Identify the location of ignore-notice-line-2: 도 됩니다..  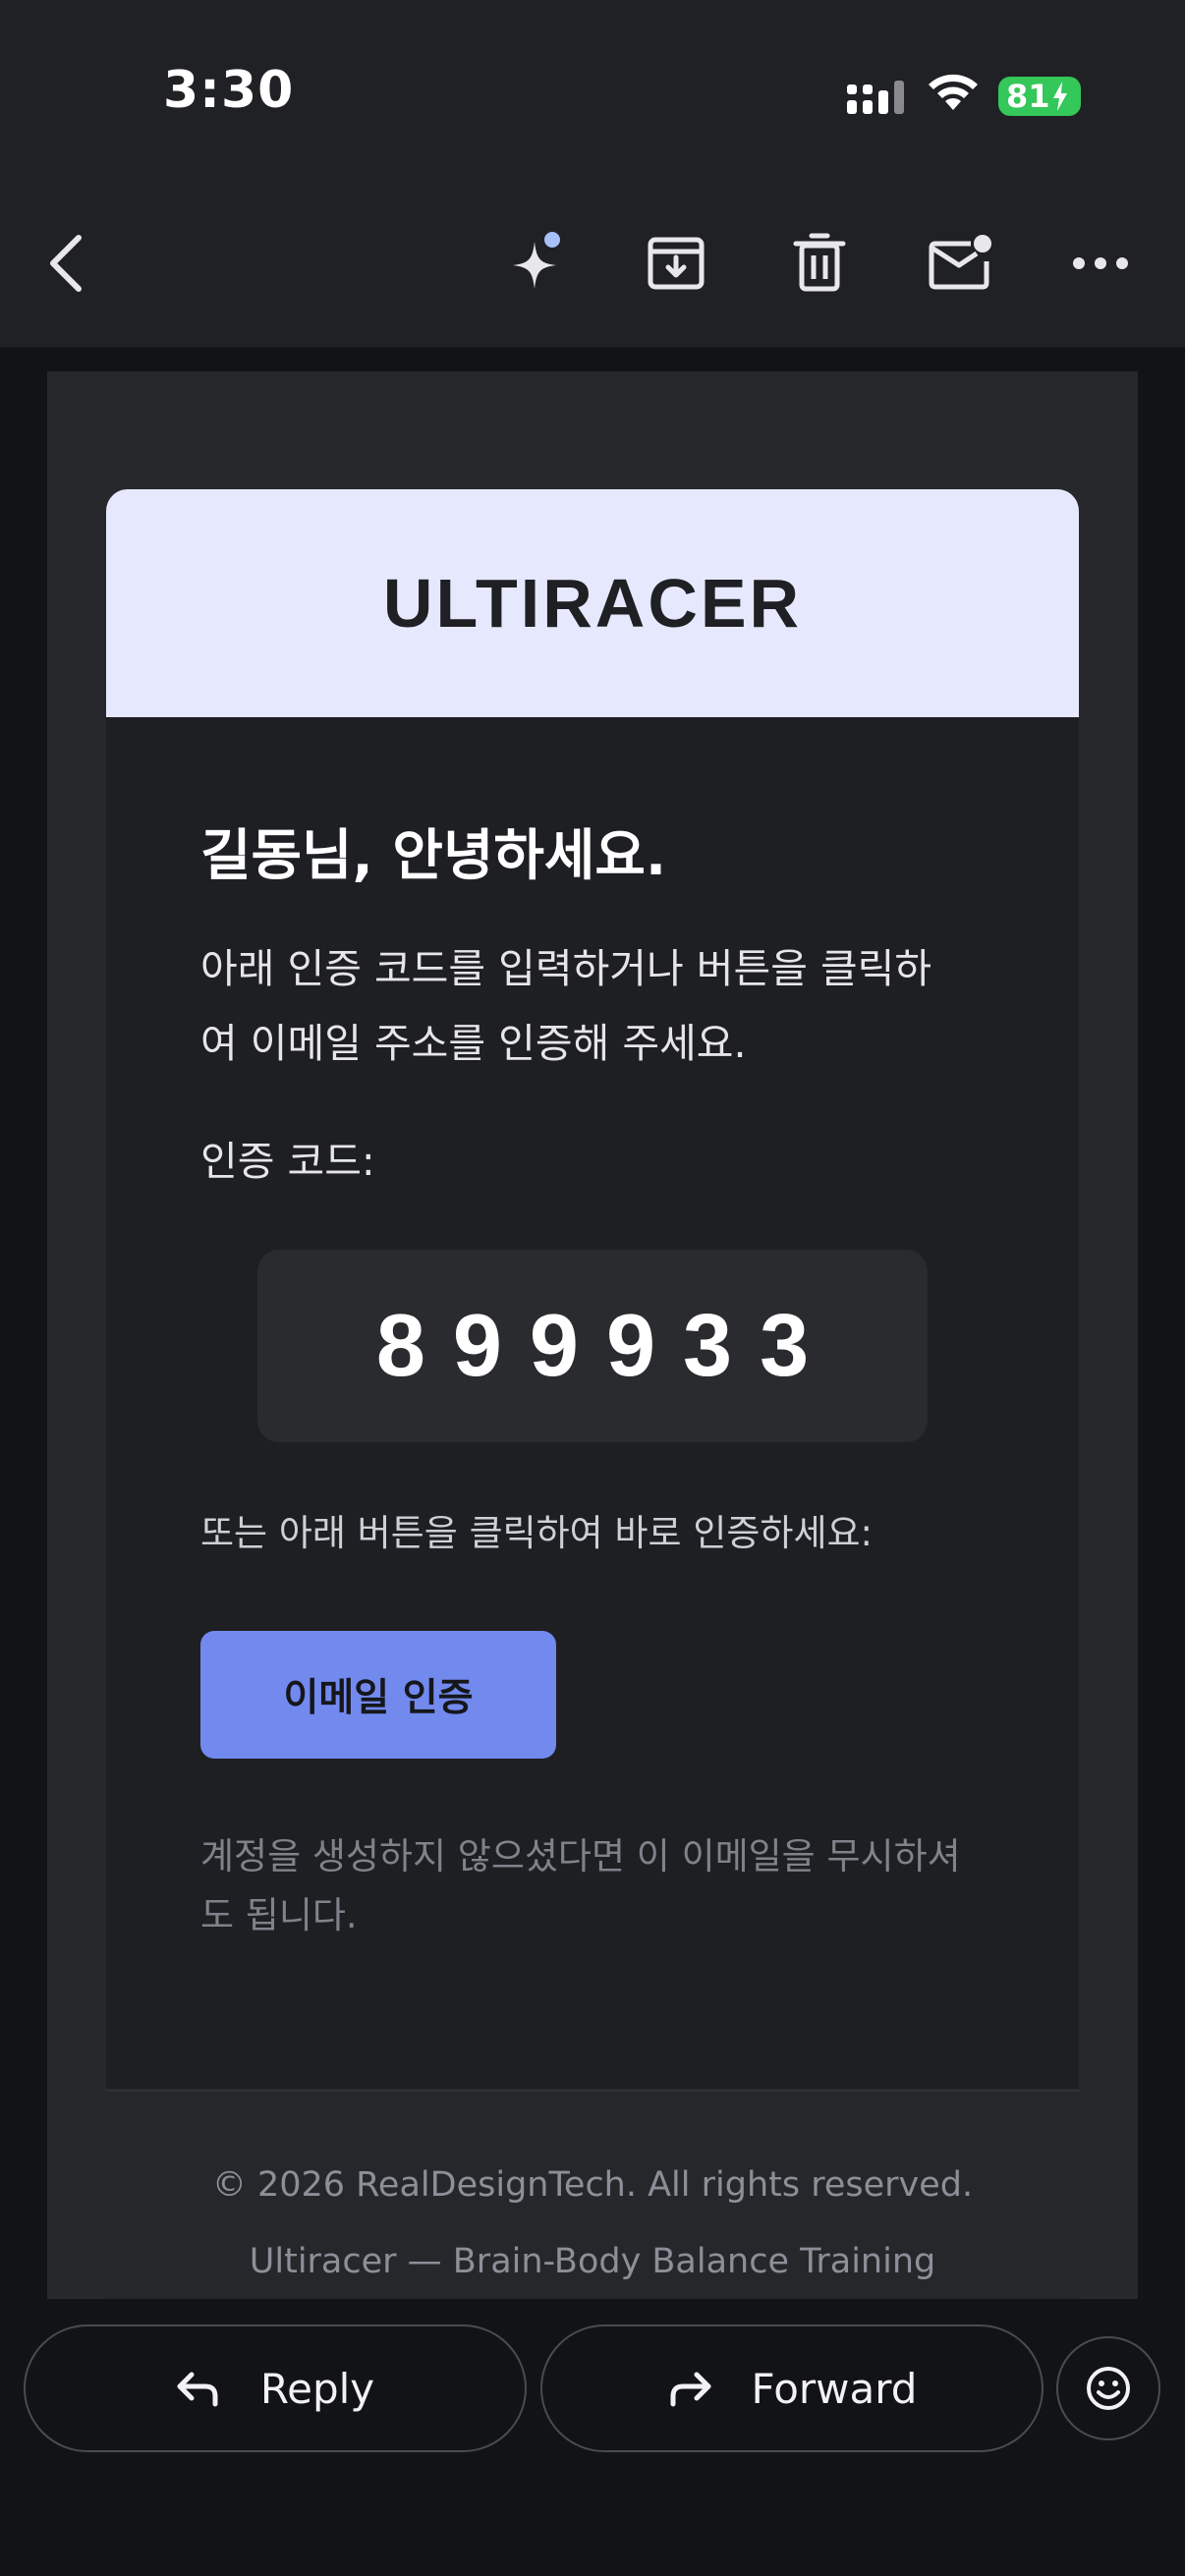
(279, 1915).